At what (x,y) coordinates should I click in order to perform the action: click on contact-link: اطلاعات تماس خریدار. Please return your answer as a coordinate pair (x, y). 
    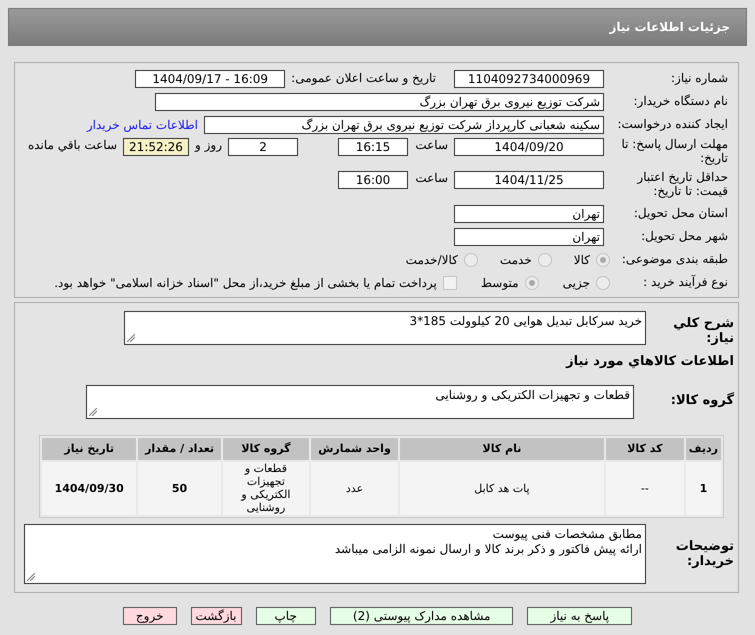
    Looking at the image, I should click on (142, 125).